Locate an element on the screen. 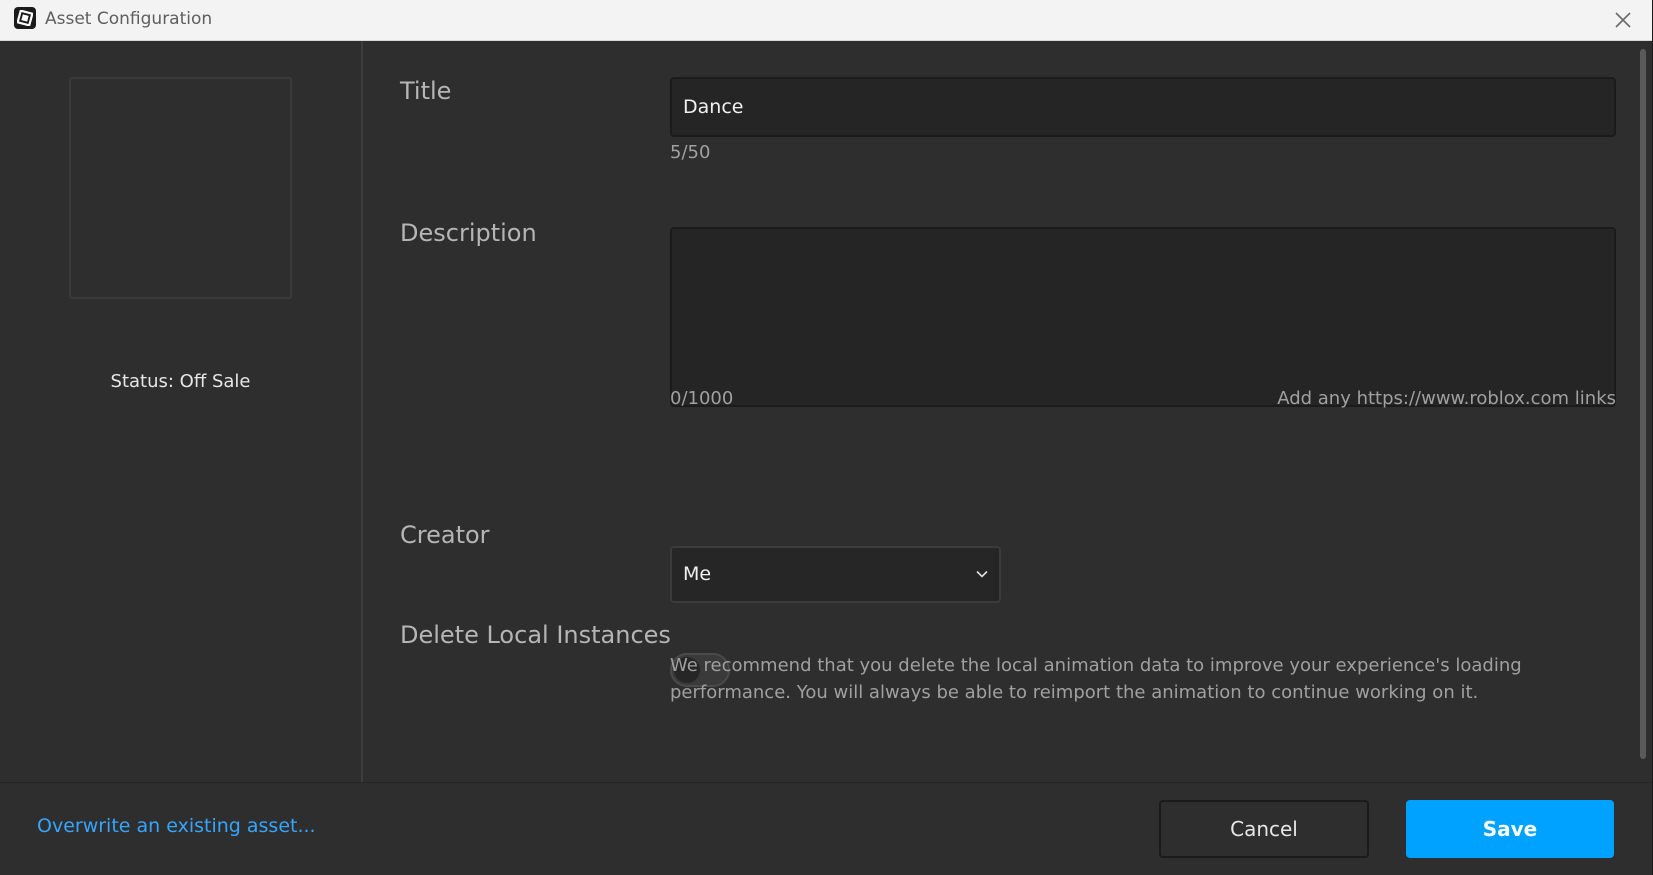  close-button is located at coordinates (1623, 20).